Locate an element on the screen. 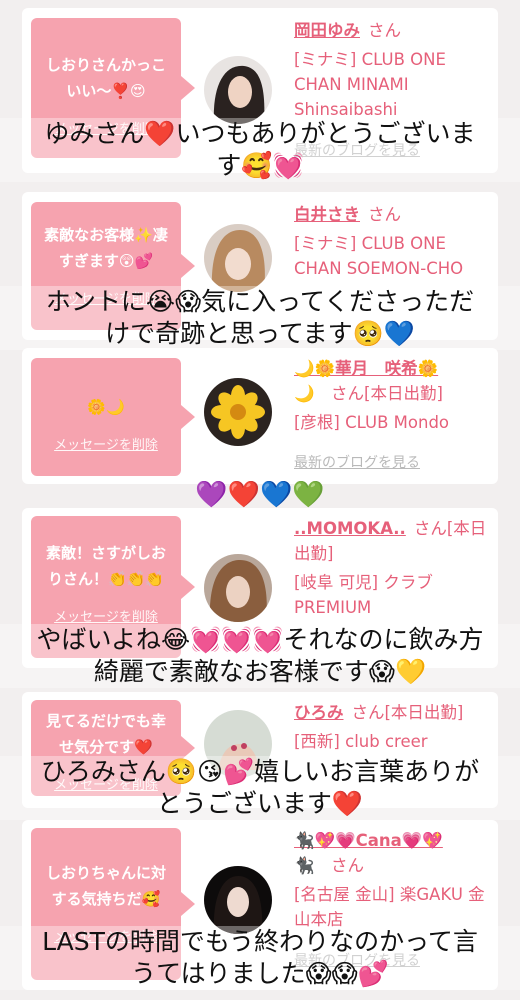  shop-name: [ミナミ] CLUB ONE CHAN MINAMI Shinsaibashi is located at coordinates (370, 84).